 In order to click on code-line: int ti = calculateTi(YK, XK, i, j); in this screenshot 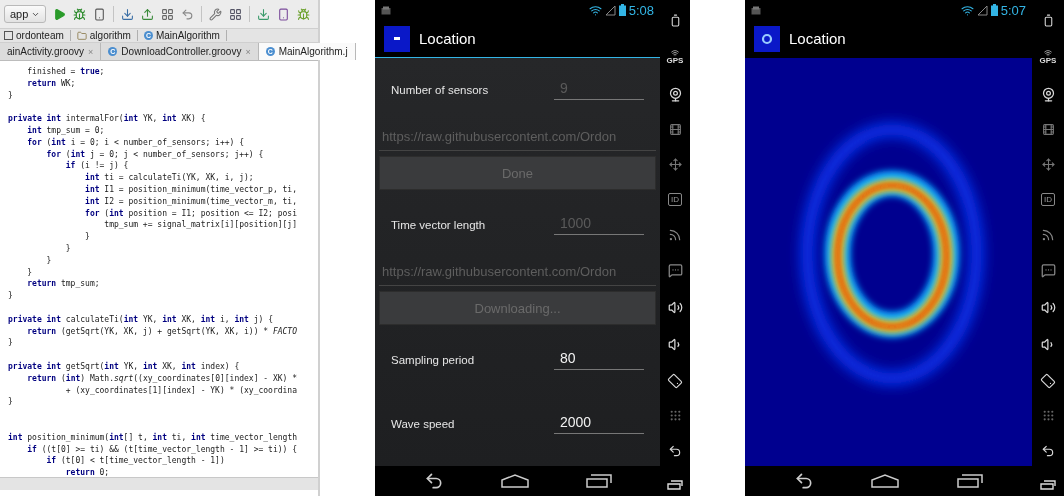, I will do `click(169, 178)`.